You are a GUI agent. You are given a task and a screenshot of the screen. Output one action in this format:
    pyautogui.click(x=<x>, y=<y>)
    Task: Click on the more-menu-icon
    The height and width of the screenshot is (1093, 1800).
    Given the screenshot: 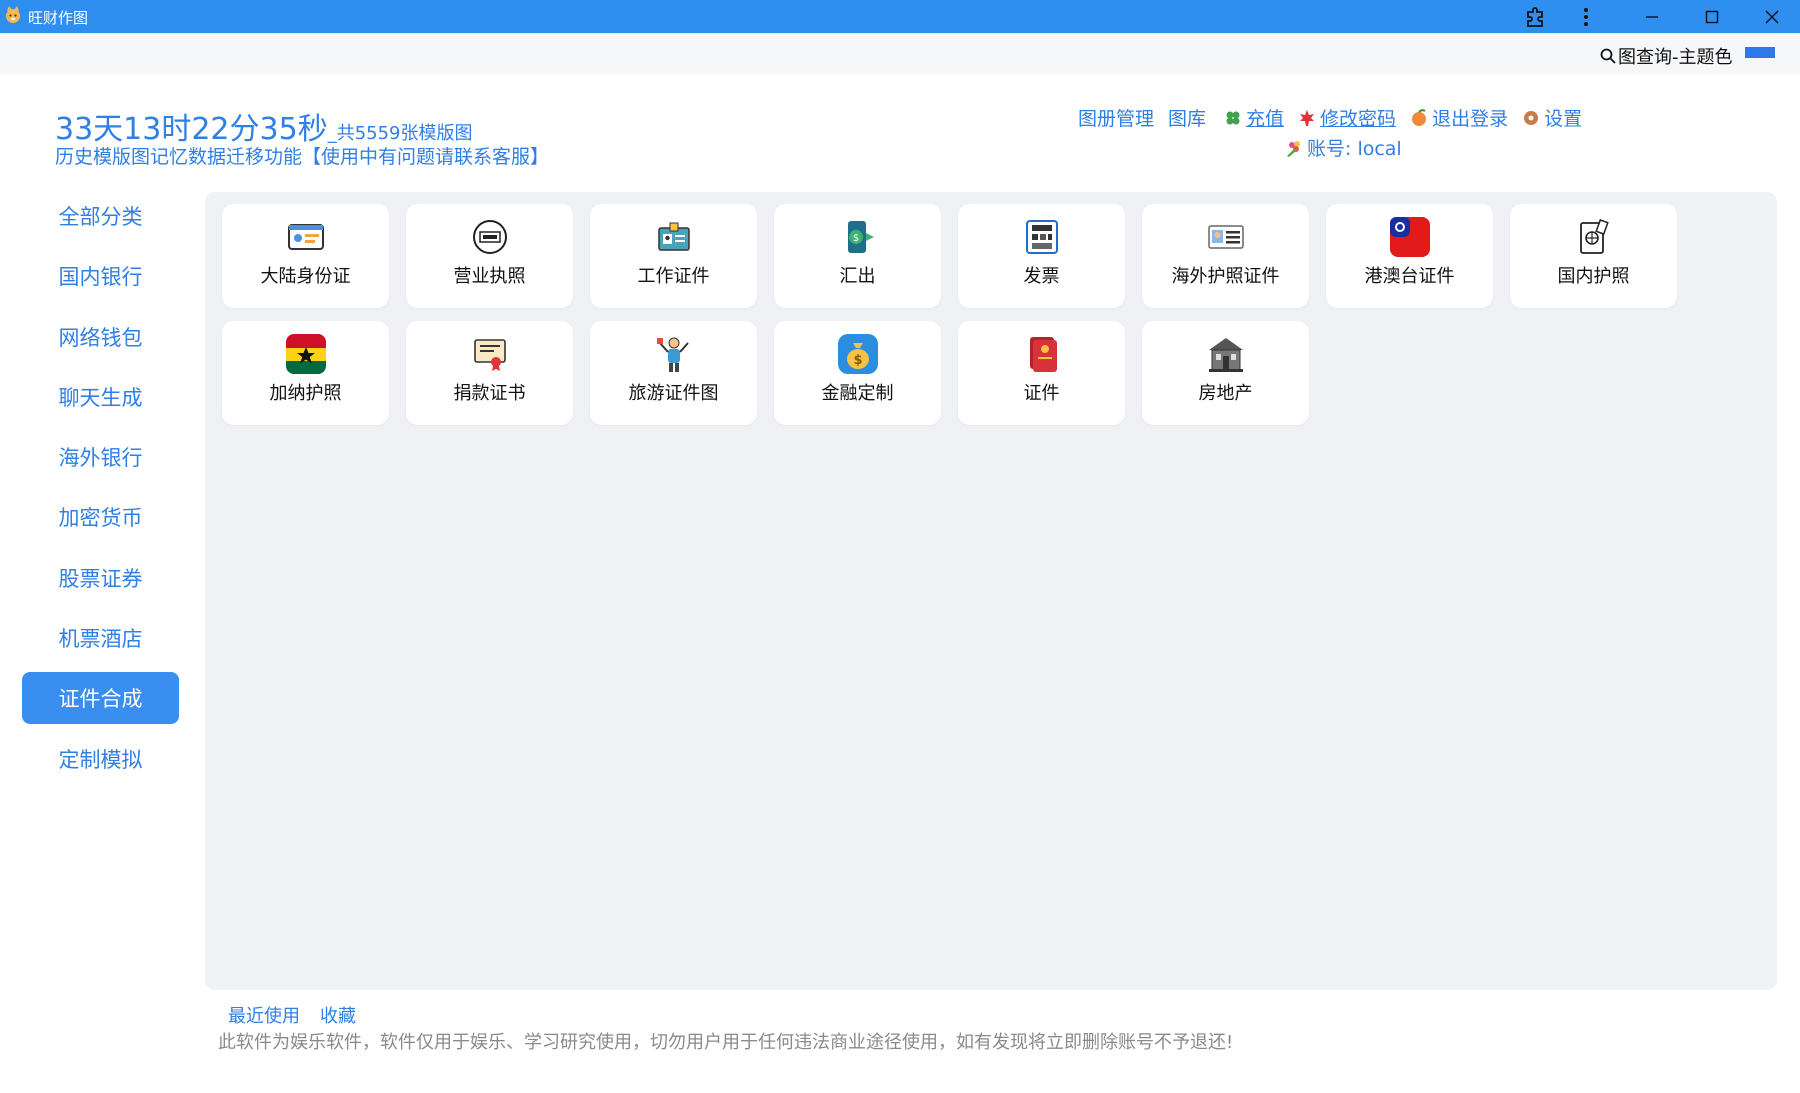 What is the action you would take?
    pyautogui.click(x=1586, y=16)
    